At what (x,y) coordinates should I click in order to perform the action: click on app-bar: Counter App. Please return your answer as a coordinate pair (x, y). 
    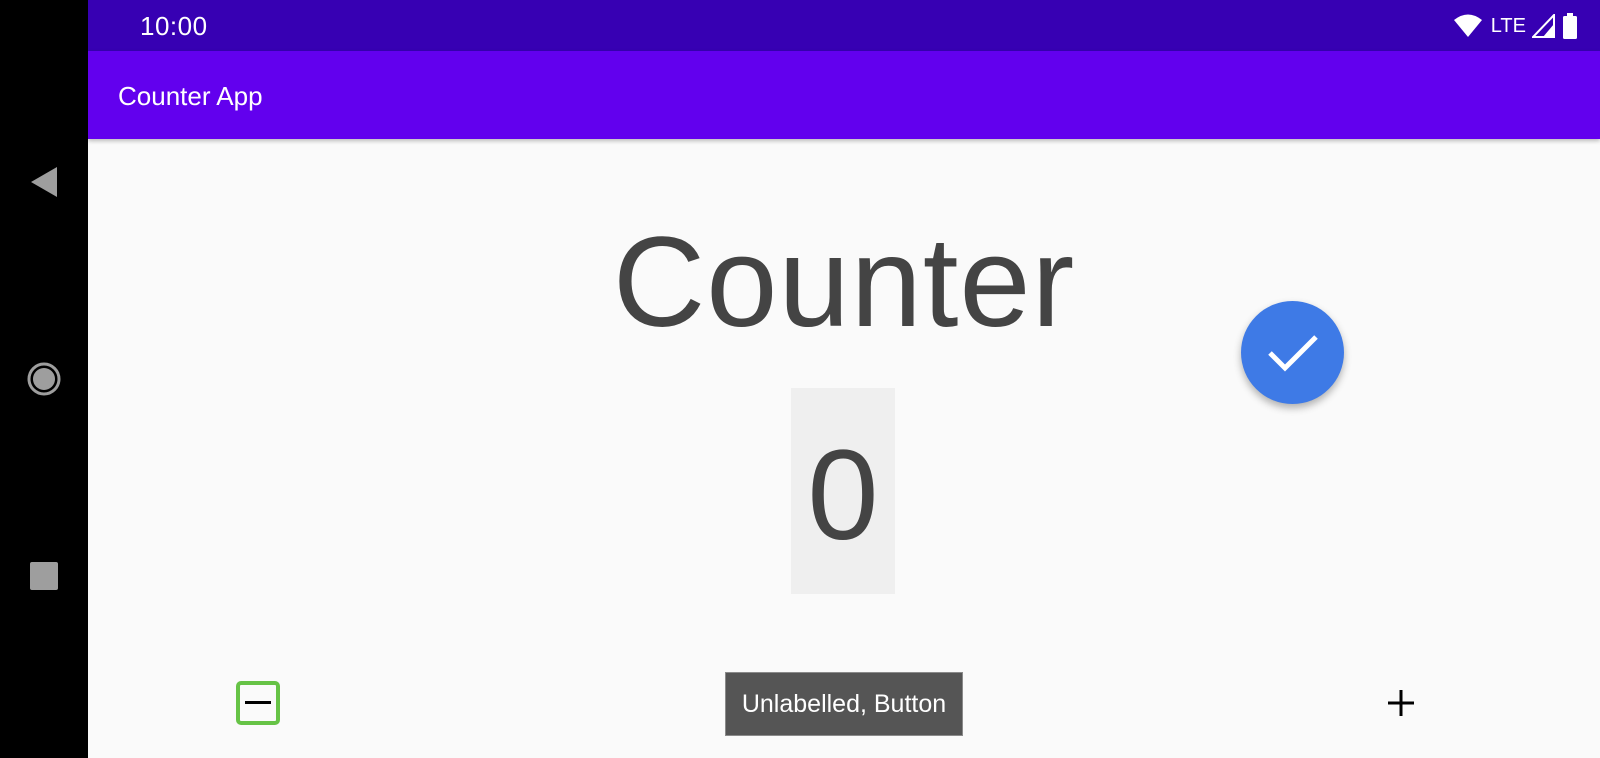
    Looking at the image, I should click on (844, 95).